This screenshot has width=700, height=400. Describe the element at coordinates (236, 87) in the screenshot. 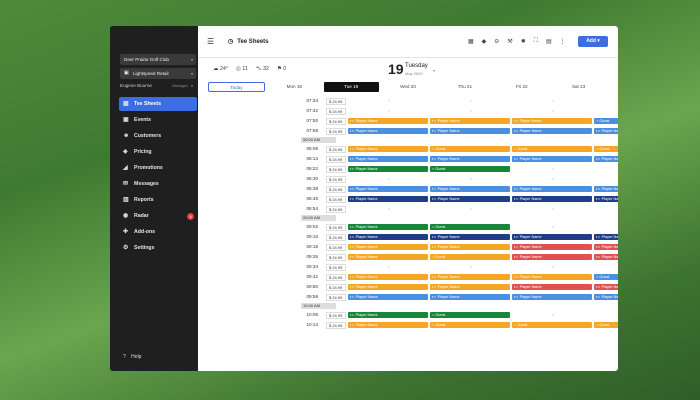

I see `day-tab-today: Today` at that location.